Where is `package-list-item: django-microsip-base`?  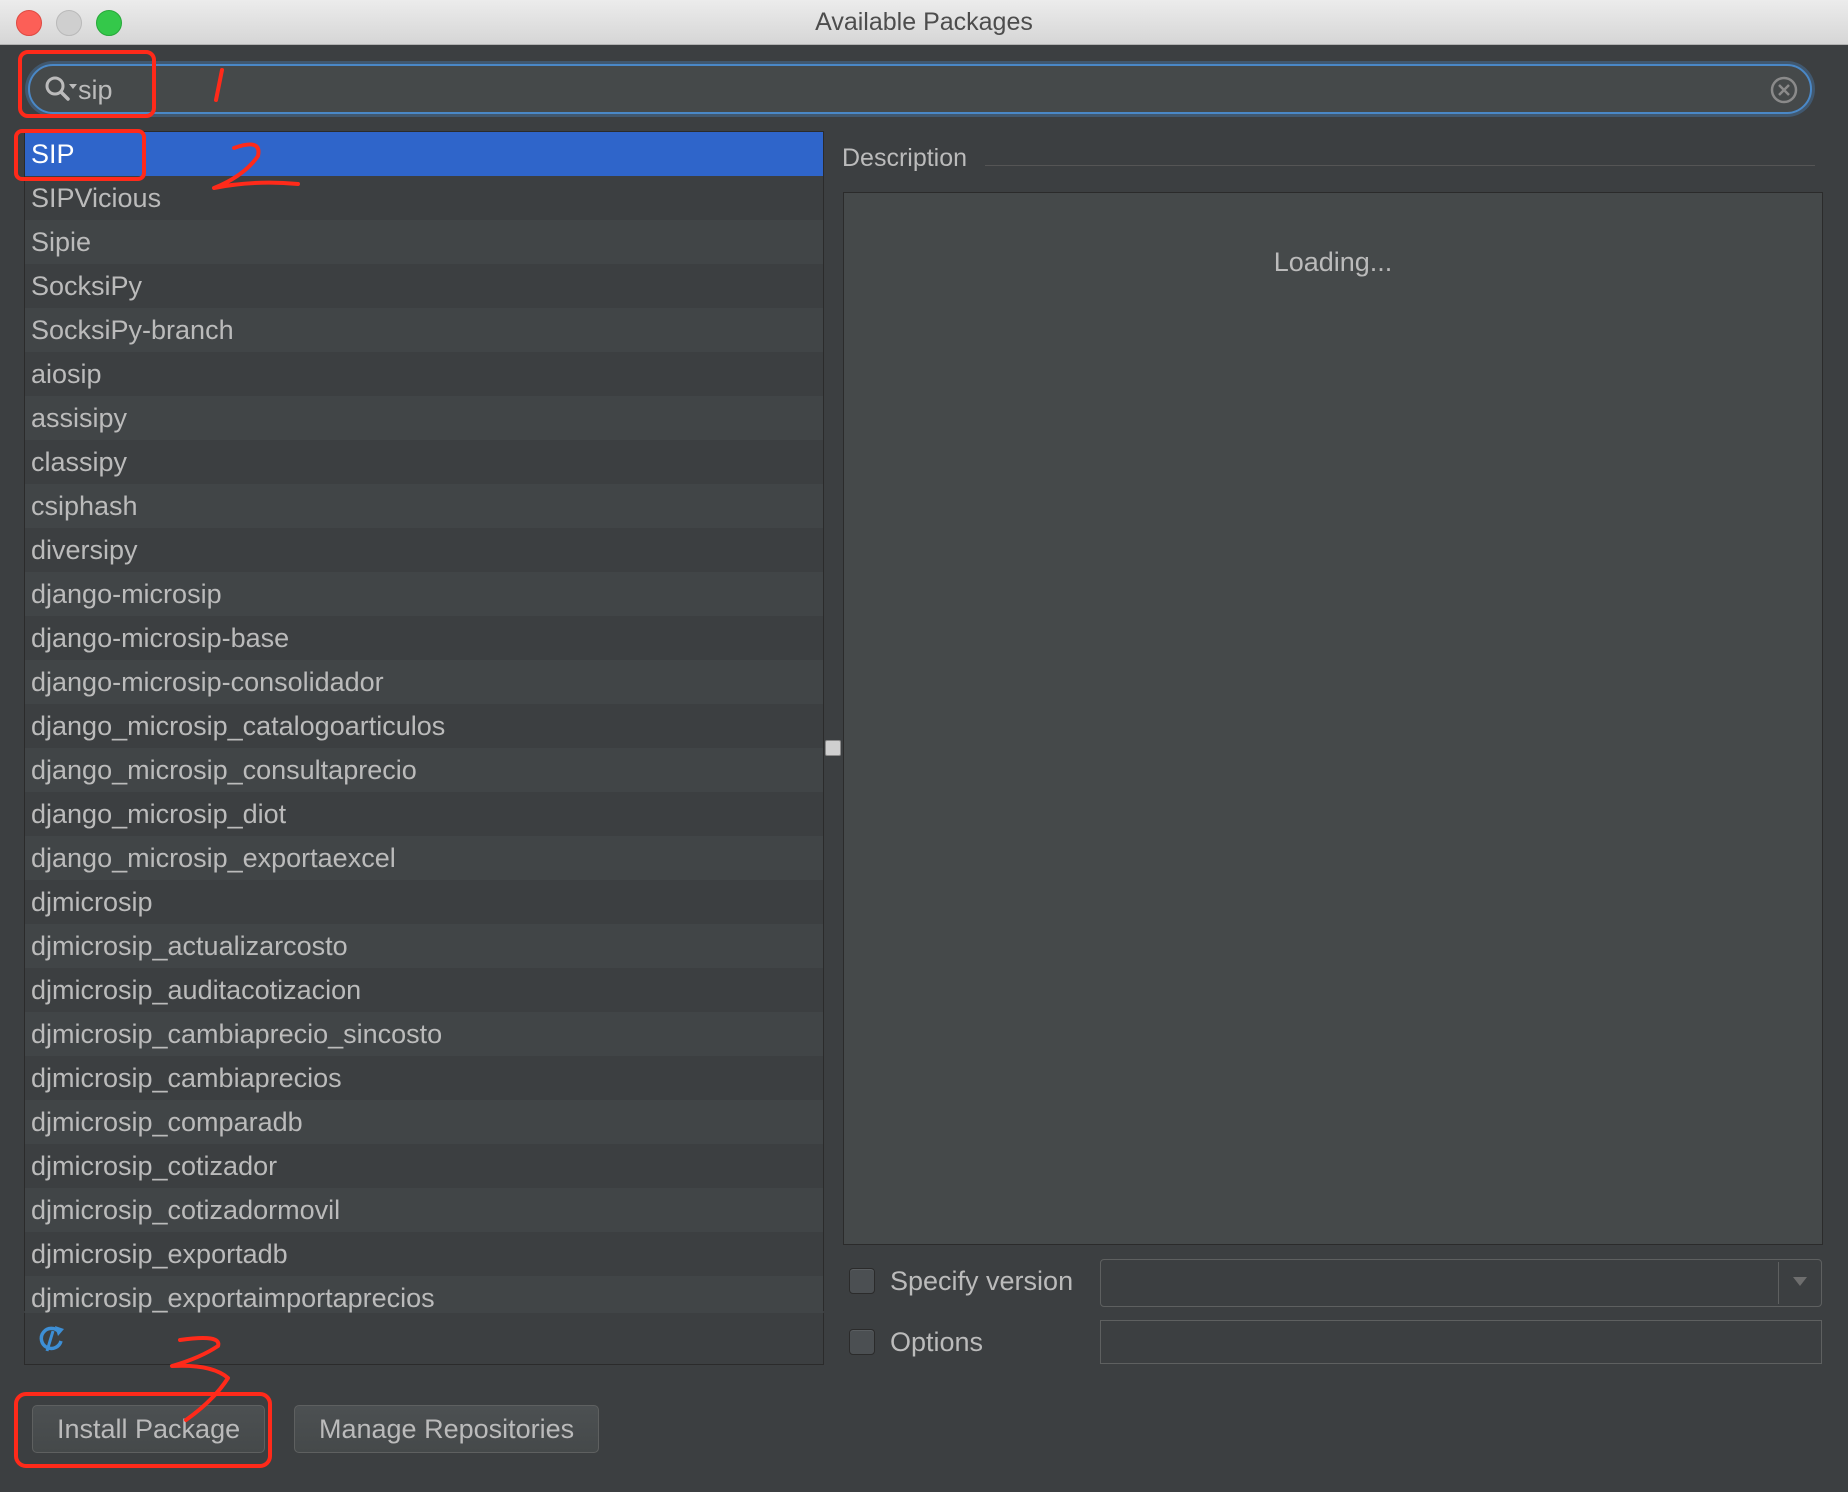
package-list-item: django-microsip-base is located at coordinates (424, 638).